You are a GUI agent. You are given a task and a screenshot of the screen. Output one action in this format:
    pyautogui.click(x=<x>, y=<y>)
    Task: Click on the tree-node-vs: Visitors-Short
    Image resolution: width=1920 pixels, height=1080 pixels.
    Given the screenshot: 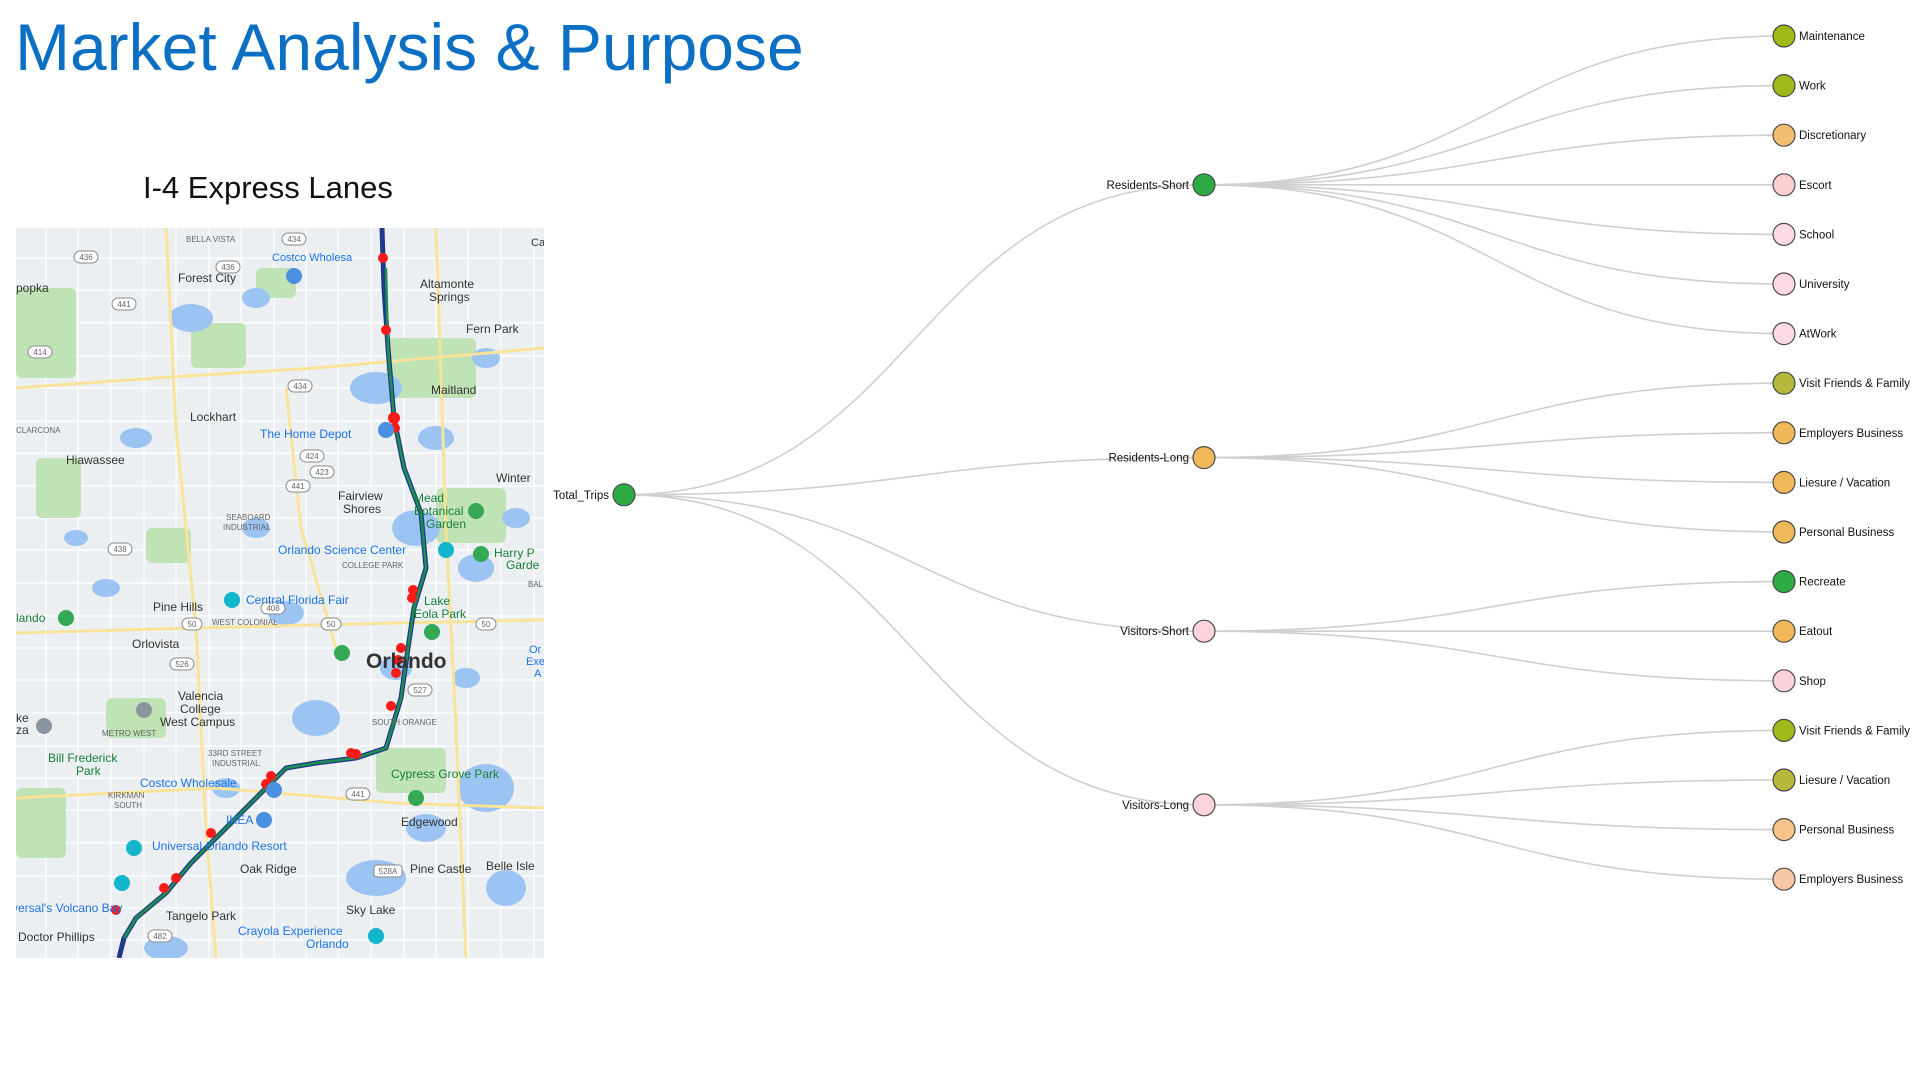 What is the action you would take?
    pyautogui.click(x=1168, y=631)
    